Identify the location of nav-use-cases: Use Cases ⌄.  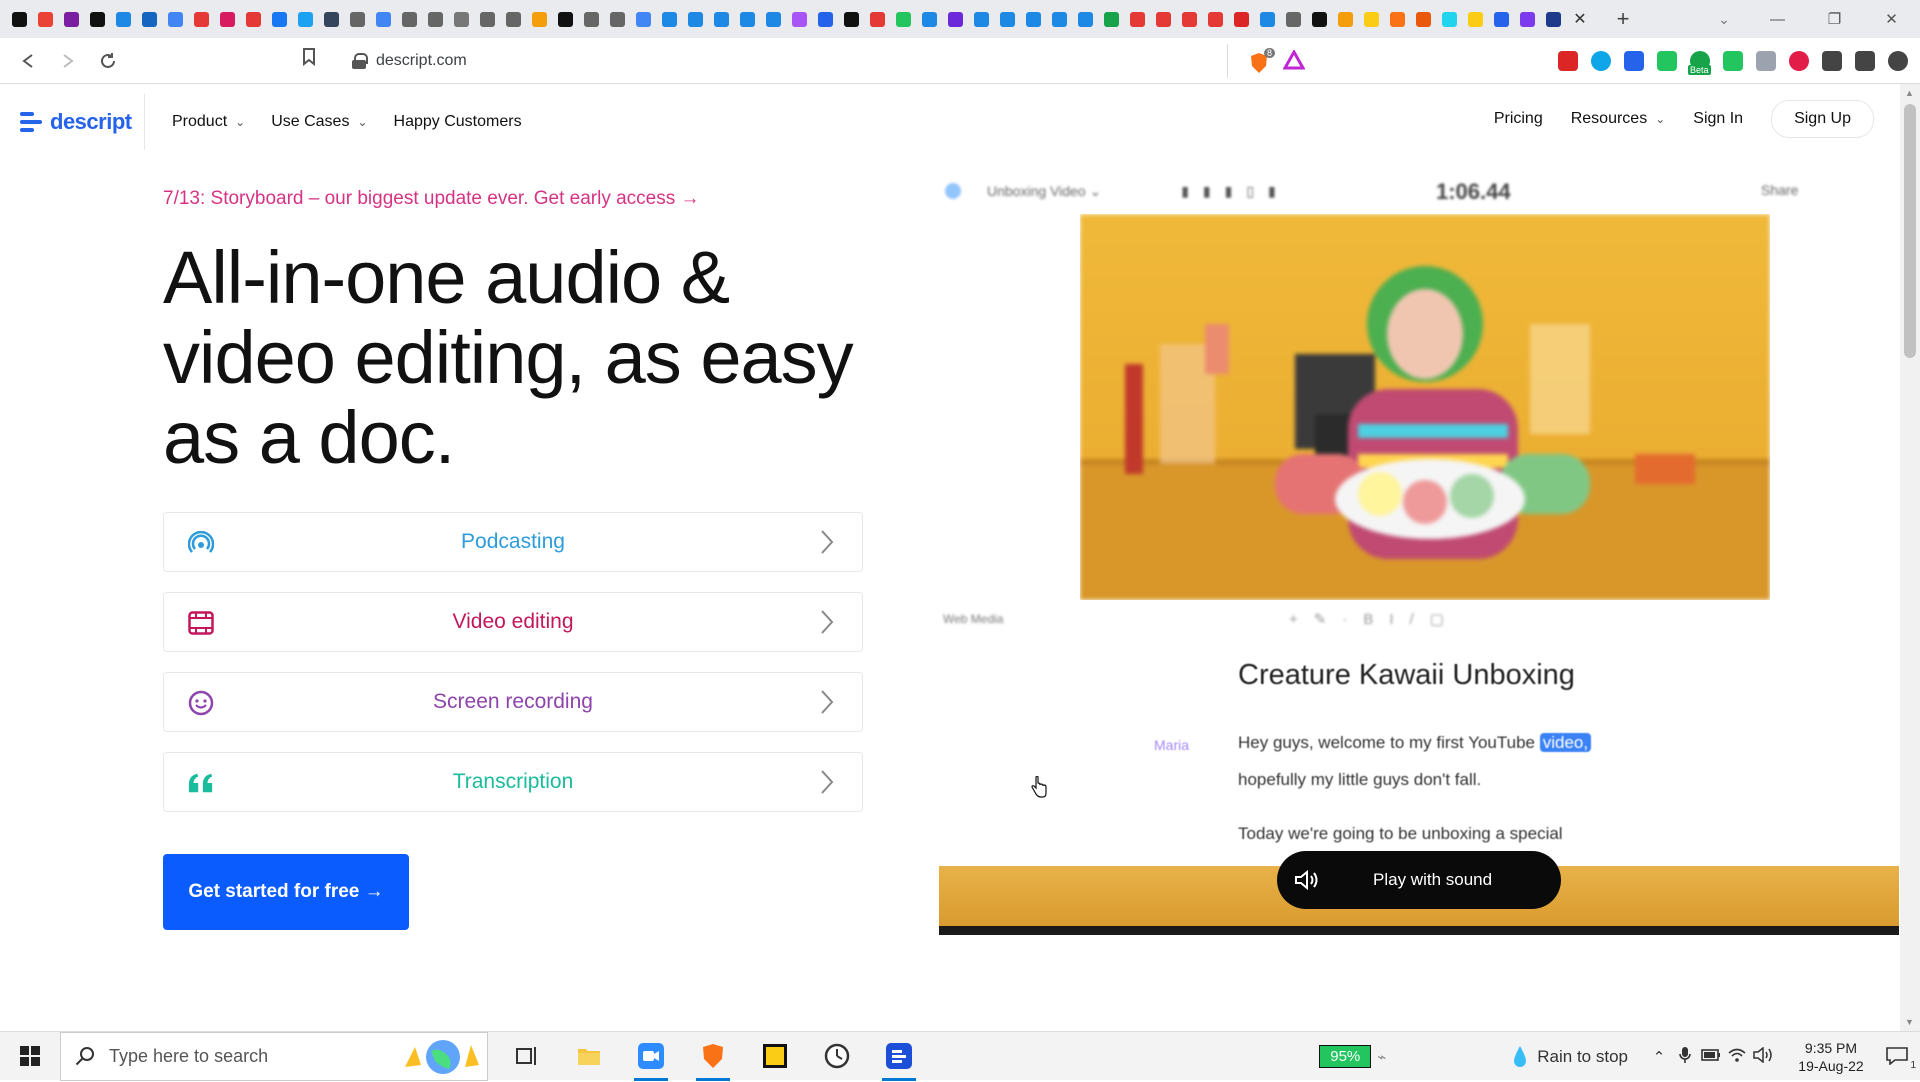
(319, 122).